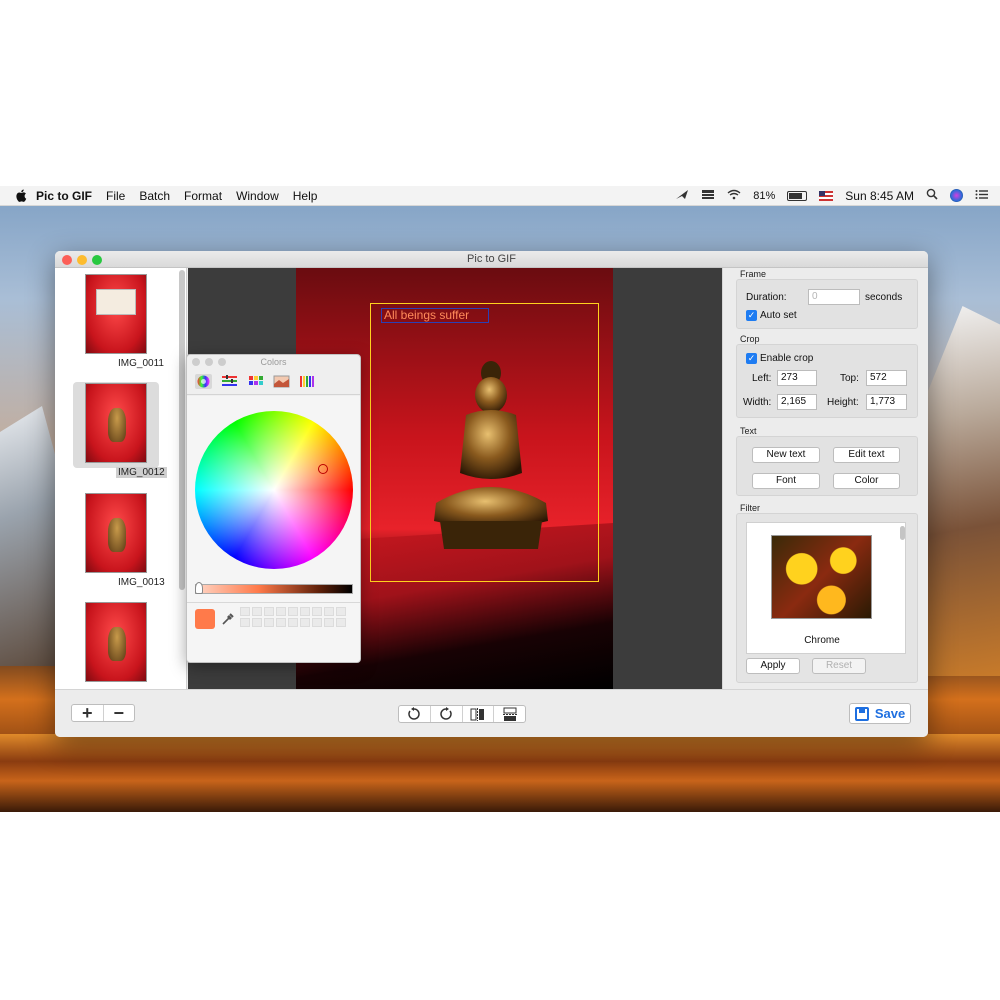 The width and height of the screenshot is (1000, 1000). I want to click on enable-crop-label: Enable crop, so click(787, 358).